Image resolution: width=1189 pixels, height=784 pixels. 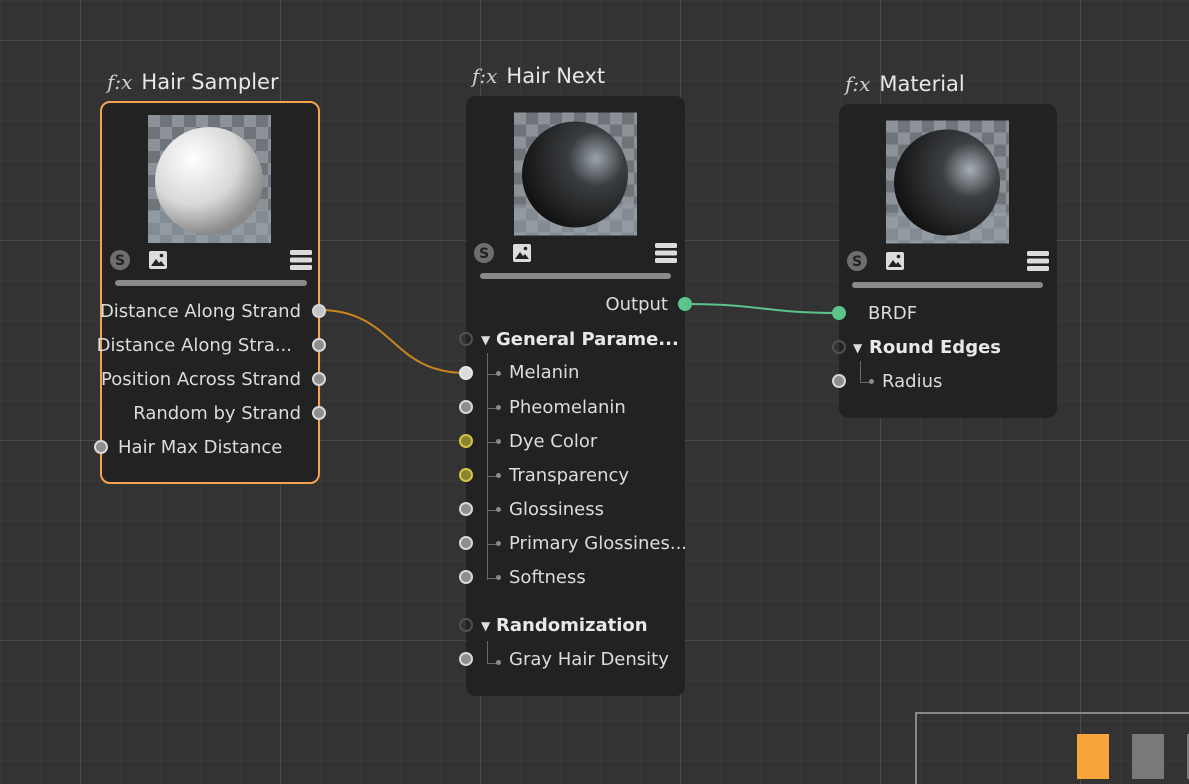 I want to click on output-label: Random by Strand, so click(x=217, y=413).